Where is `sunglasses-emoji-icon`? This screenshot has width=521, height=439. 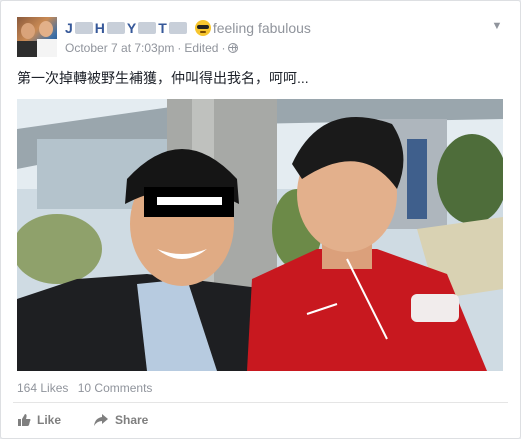
sunglasses-emoji-icon is located at coordinates (202, 28).